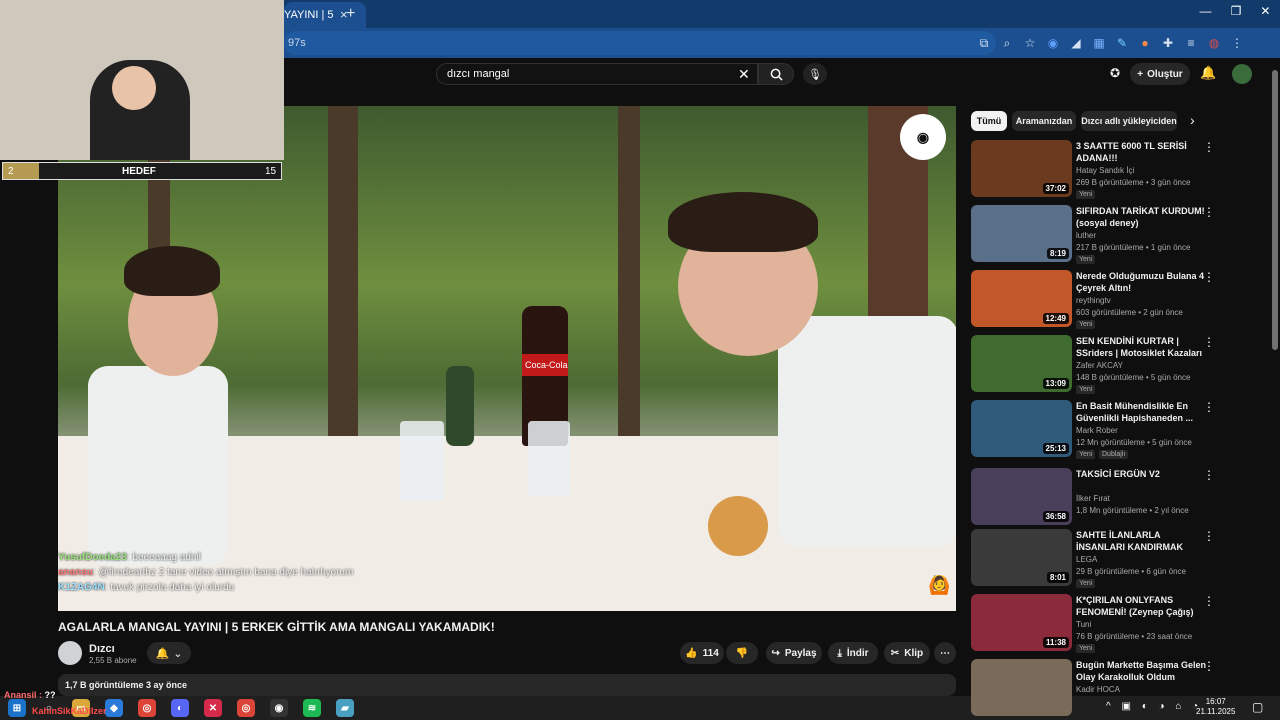 The image size is (1280, 720). Describe the element at coordinates (1122, 43) in the screenshot. I see `extension-icon: ✎` at that location.